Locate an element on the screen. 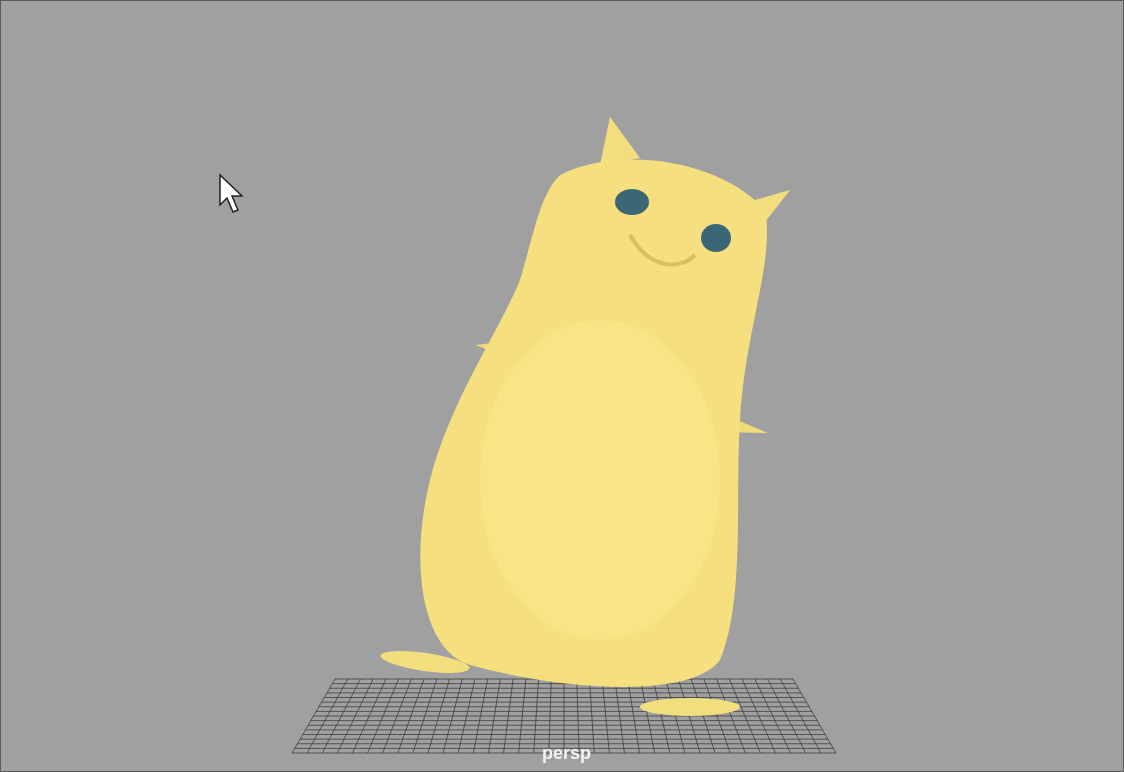 Image resolution: width=1124 pixels, height=772 pixels. cursor-icon is located at coordinates (231, 193).